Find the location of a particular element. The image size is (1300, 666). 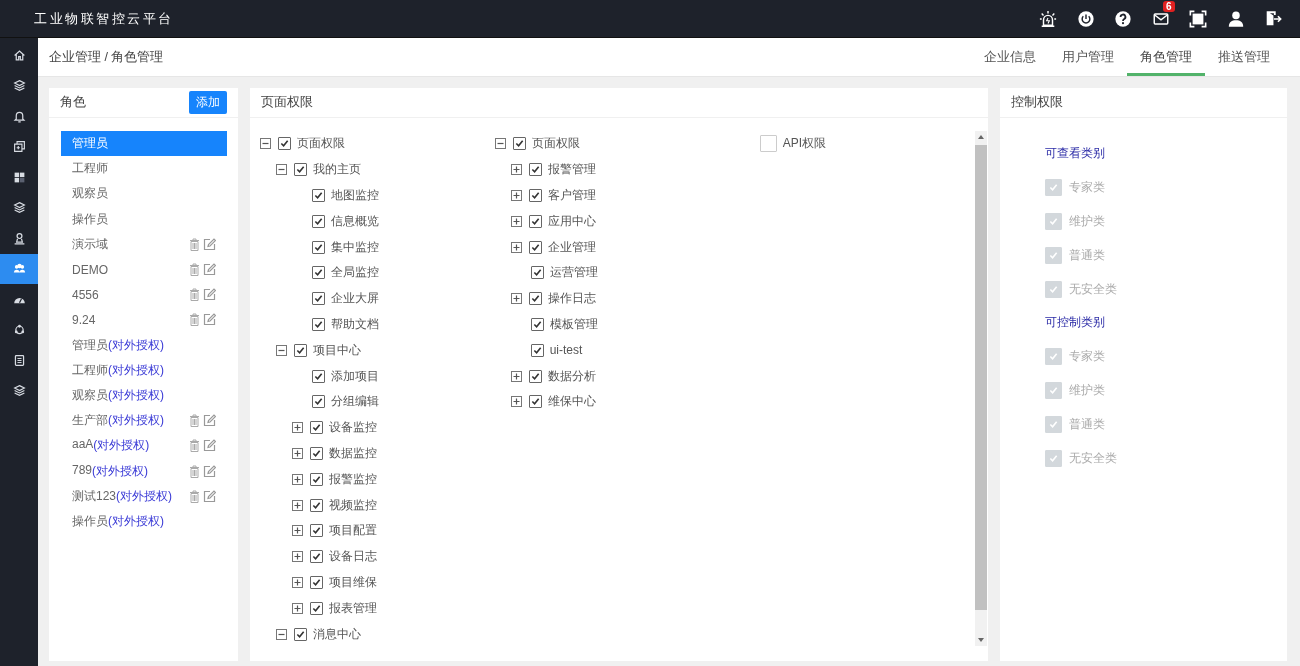

tab: 企业信息 is located at coordinates (1010, 58).